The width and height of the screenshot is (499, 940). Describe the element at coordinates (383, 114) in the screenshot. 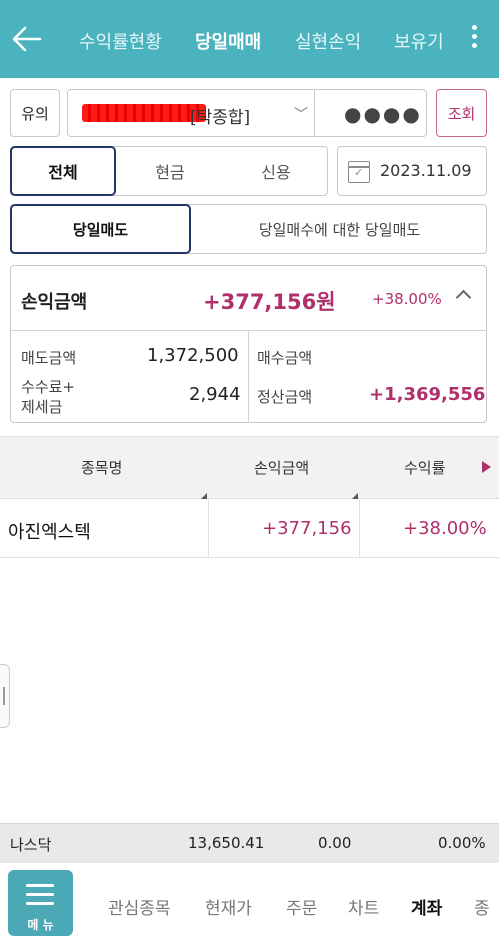

I see `password-field: ●●●●` at that location.